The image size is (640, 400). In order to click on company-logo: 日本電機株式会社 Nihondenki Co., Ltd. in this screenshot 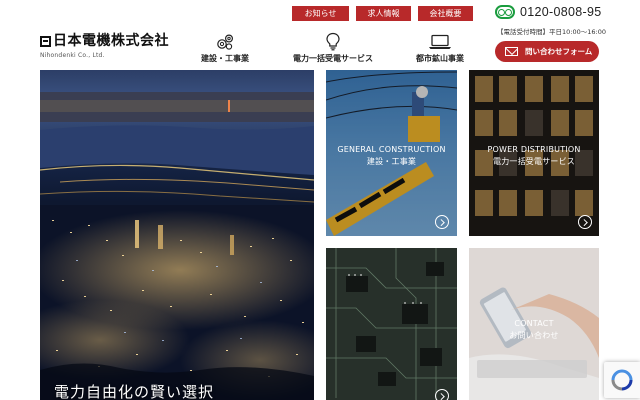, I will do `click(104, 46)`.